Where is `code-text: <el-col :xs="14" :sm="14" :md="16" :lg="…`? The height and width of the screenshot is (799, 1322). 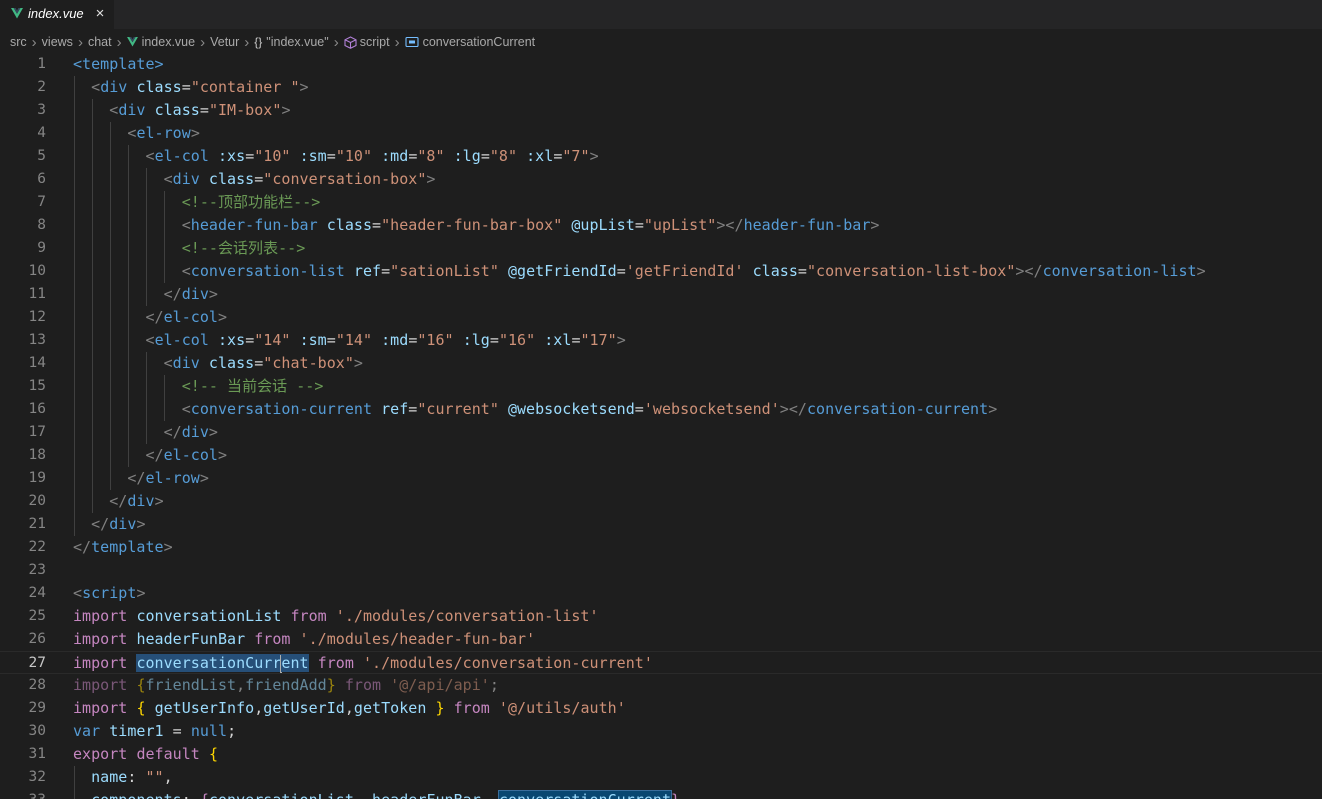
code-text: <el-col :xs="14" :sm="14" :md="16" :lg="… is located at coordinates (349, 340).